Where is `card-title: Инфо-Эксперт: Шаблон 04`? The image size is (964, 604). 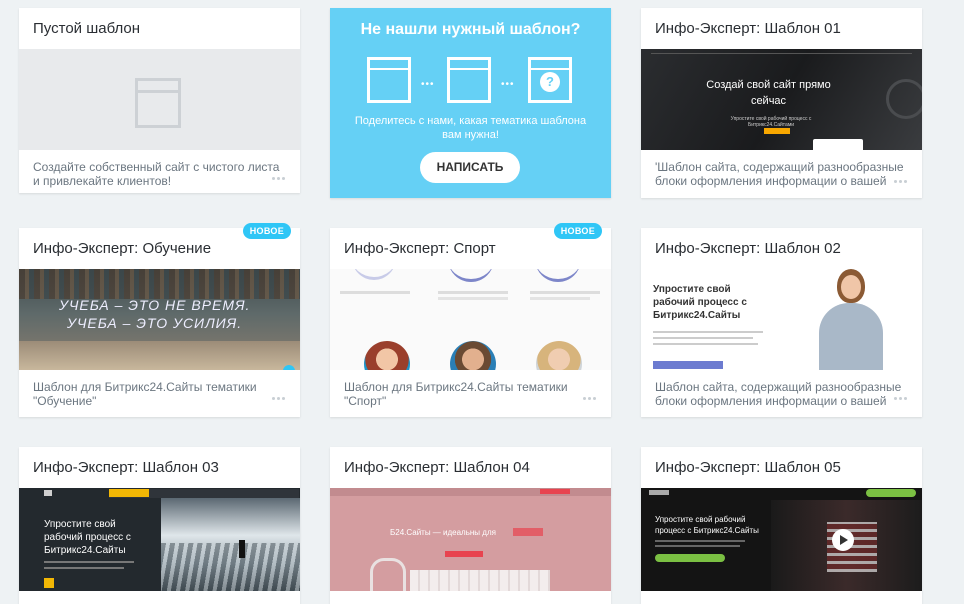
card-title: Инфо-Эксперт: Шаблон 04 is located at coordinates (437, 467).